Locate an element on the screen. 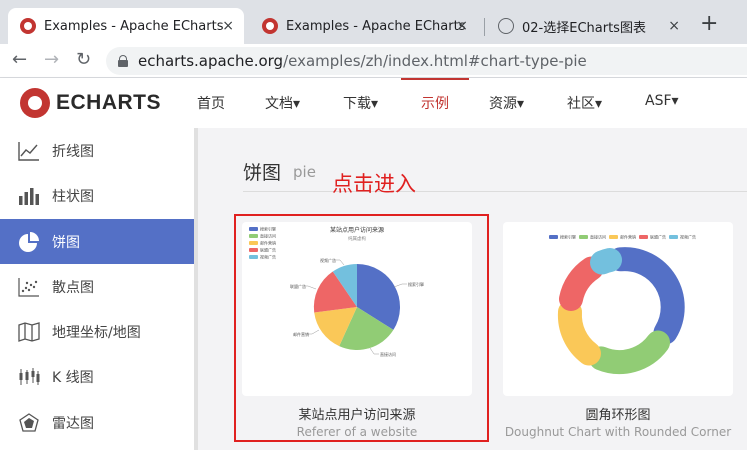 Image resolution: width=747 pixels, height=450 pixels. sidebar-item-map: 地理坐标/地图 is located at coordinates (97, 331).